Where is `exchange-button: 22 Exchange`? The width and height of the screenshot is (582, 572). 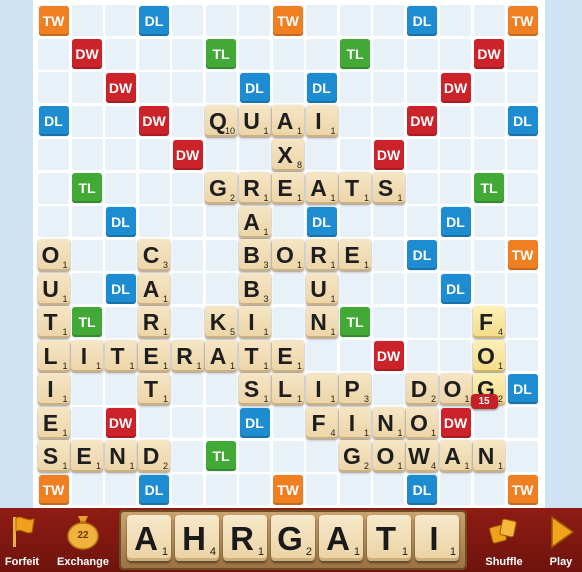
exchange-button: 22 Exchange is located at coordinates (83, 540).